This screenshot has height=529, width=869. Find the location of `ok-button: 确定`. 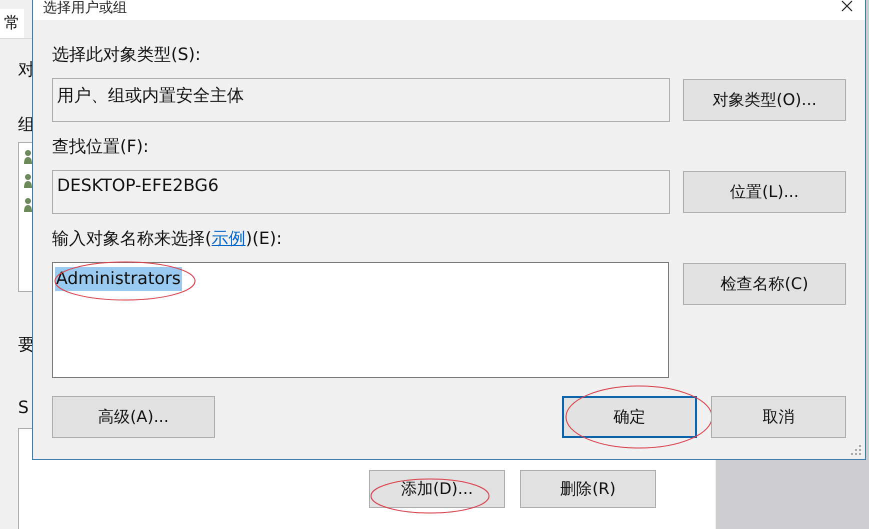

ok-button: 确定 is located at coordinates (629, 417).